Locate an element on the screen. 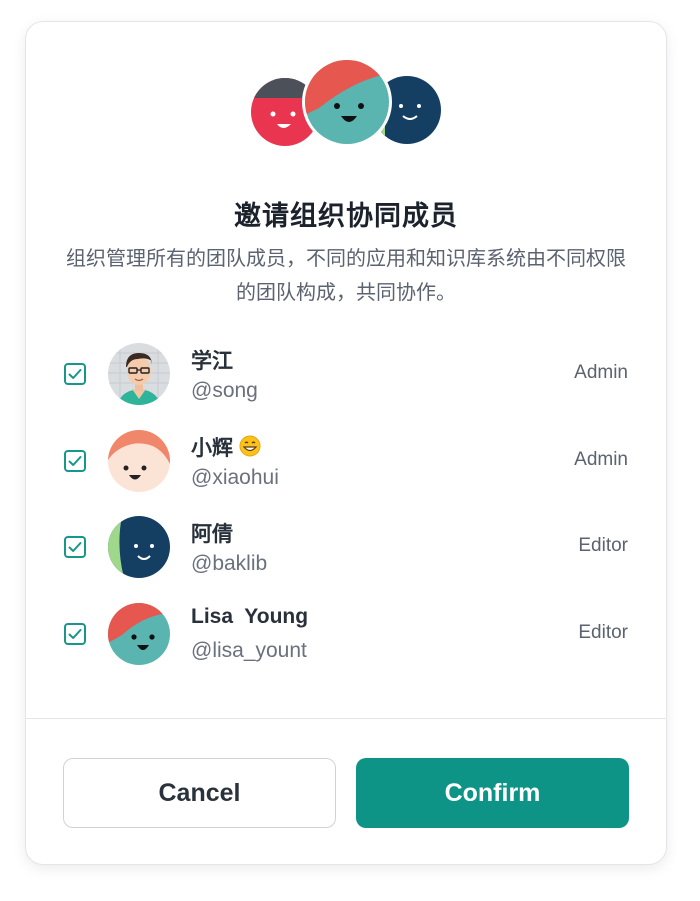 This screenshot has height=901, width=700. navy-face-avatar is located at coordinates (139, 547).